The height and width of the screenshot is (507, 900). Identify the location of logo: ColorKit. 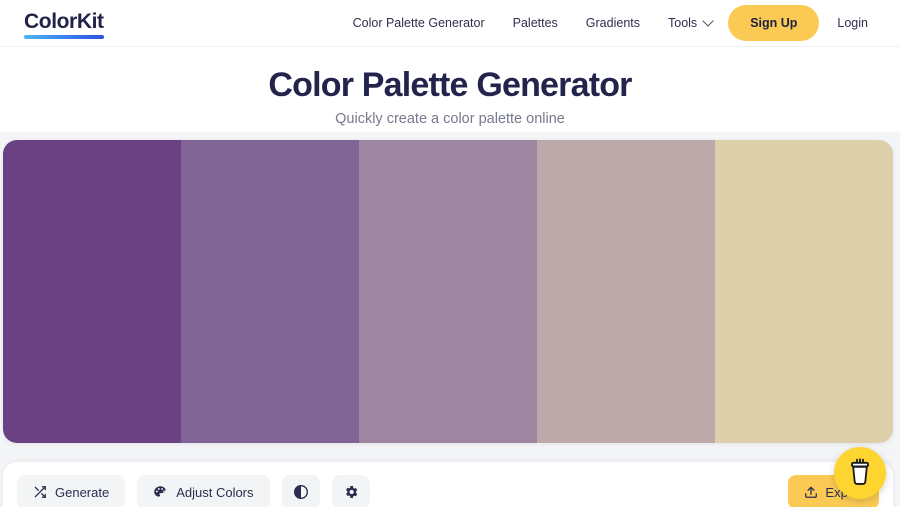
(64, 24).